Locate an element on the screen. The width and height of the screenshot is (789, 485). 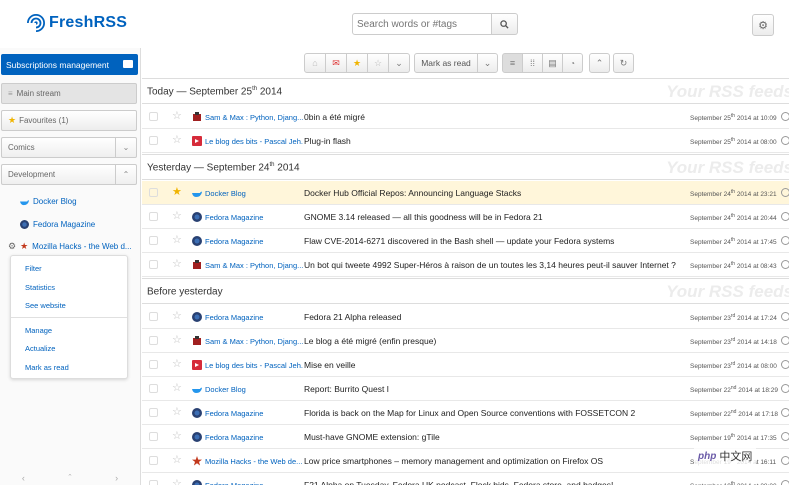
menu-item-actualize: Actualize is located at coordinates (40, 348).